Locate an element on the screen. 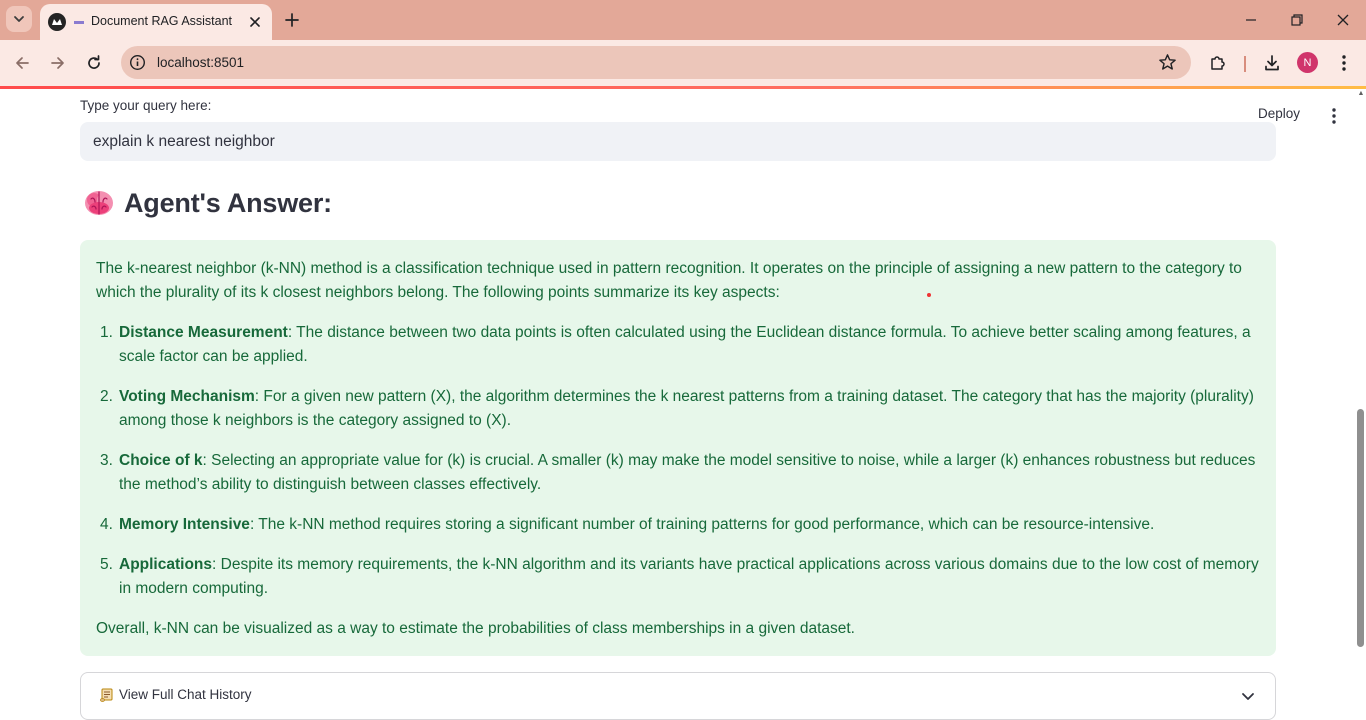 The height and width of the screenshot is (720, 1366). toolbar-divider is located at coordinates (1245, 64).